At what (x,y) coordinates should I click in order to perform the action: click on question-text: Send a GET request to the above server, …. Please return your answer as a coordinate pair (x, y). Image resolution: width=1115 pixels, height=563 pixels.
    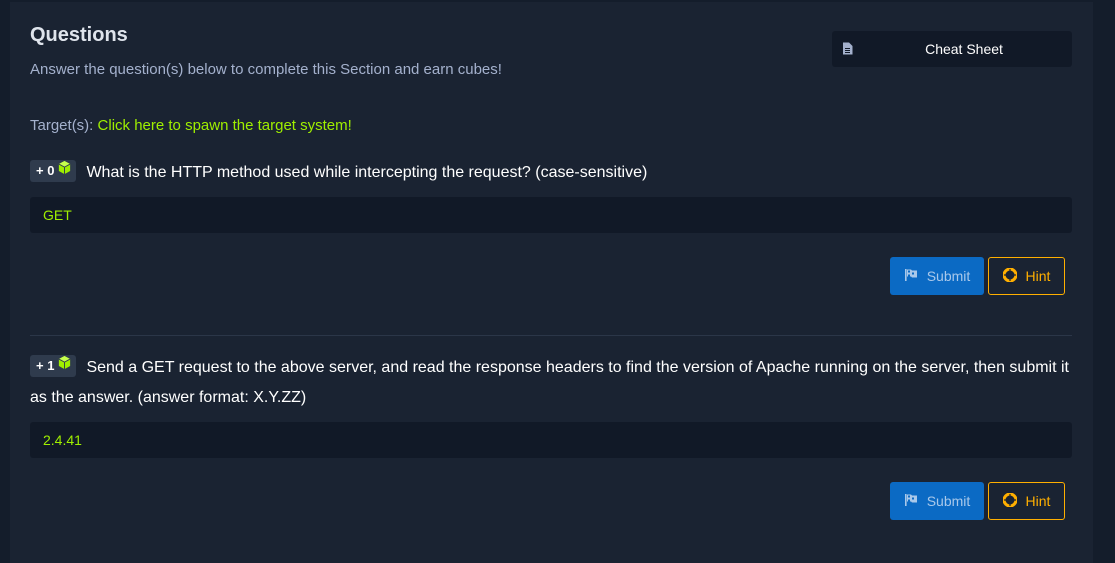
    Looking at the image, I should click on (549, 382).